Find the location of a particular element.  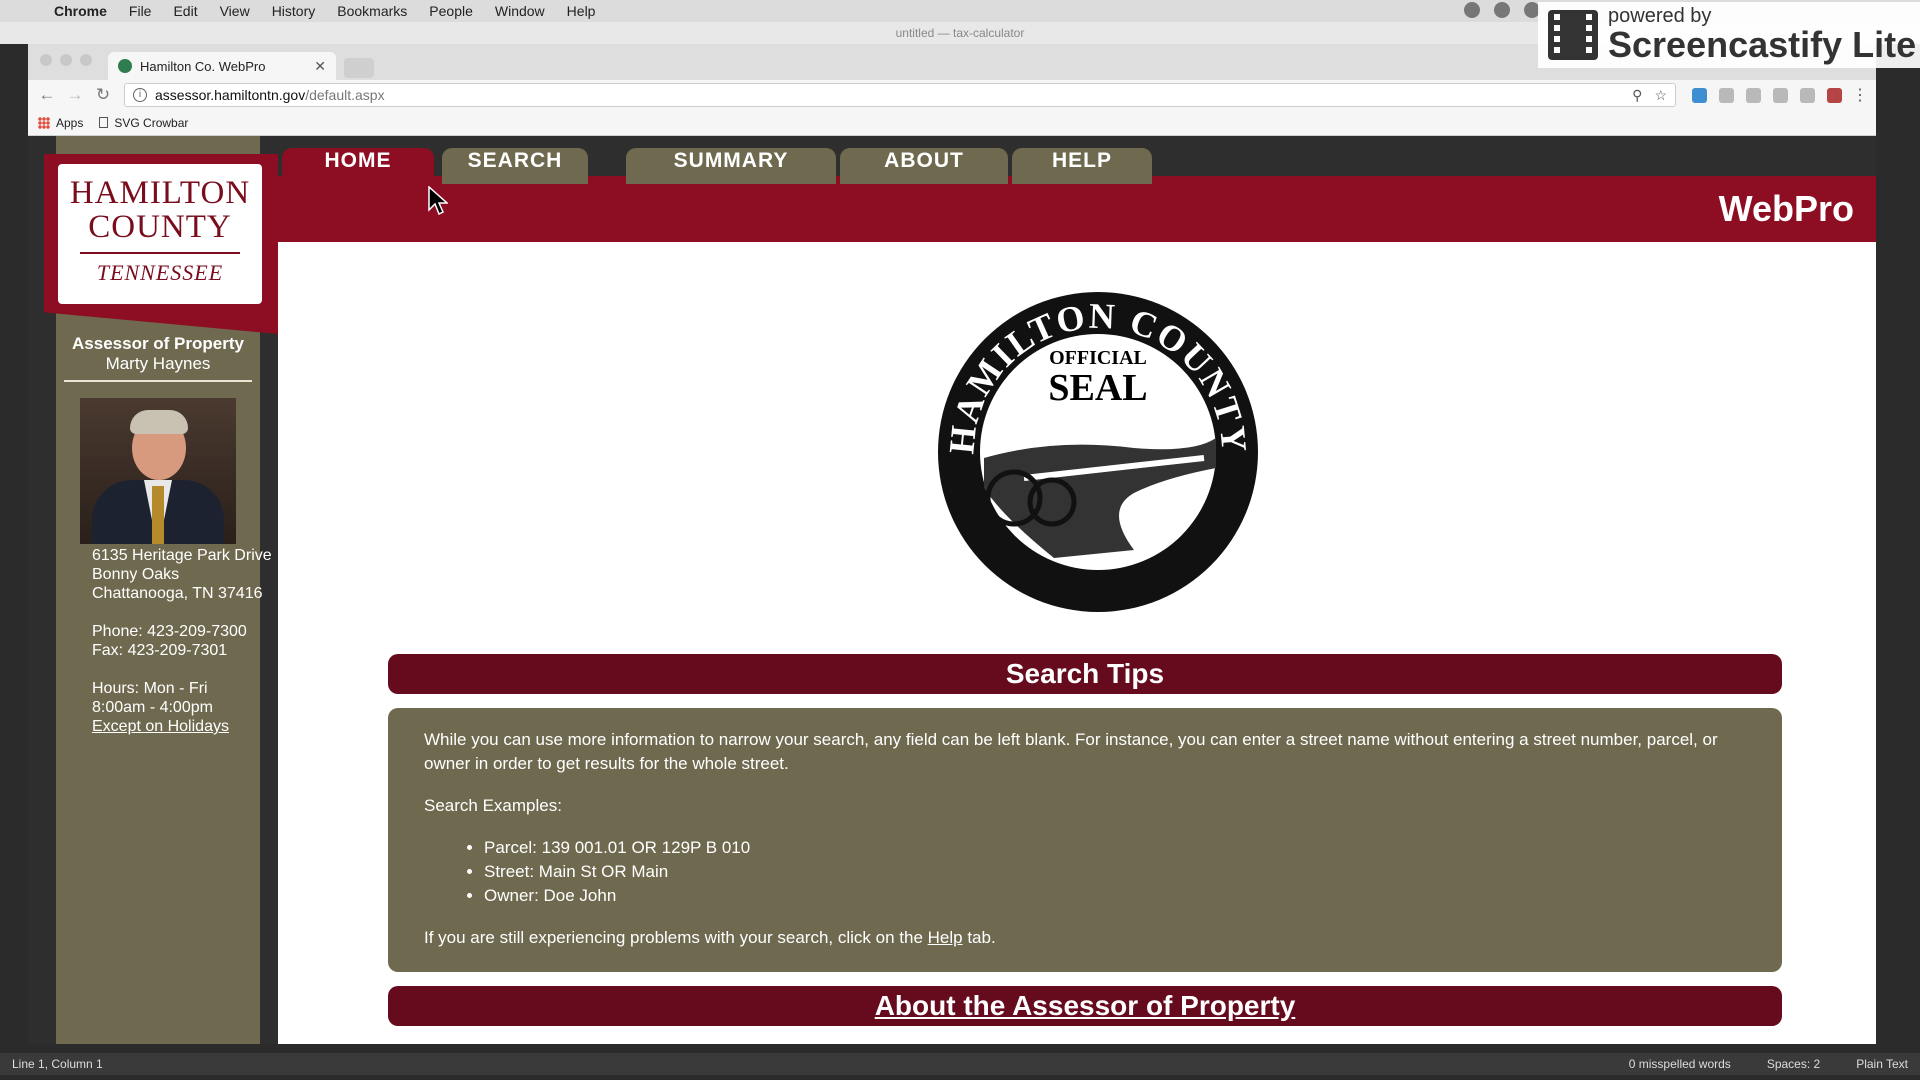

menu-file: File is located at coordinates (140, 11).